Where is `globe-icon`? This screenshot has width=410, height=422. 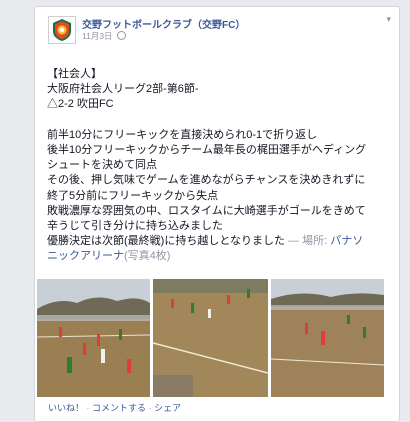 globe-icon is located at coordinates (121, 35).